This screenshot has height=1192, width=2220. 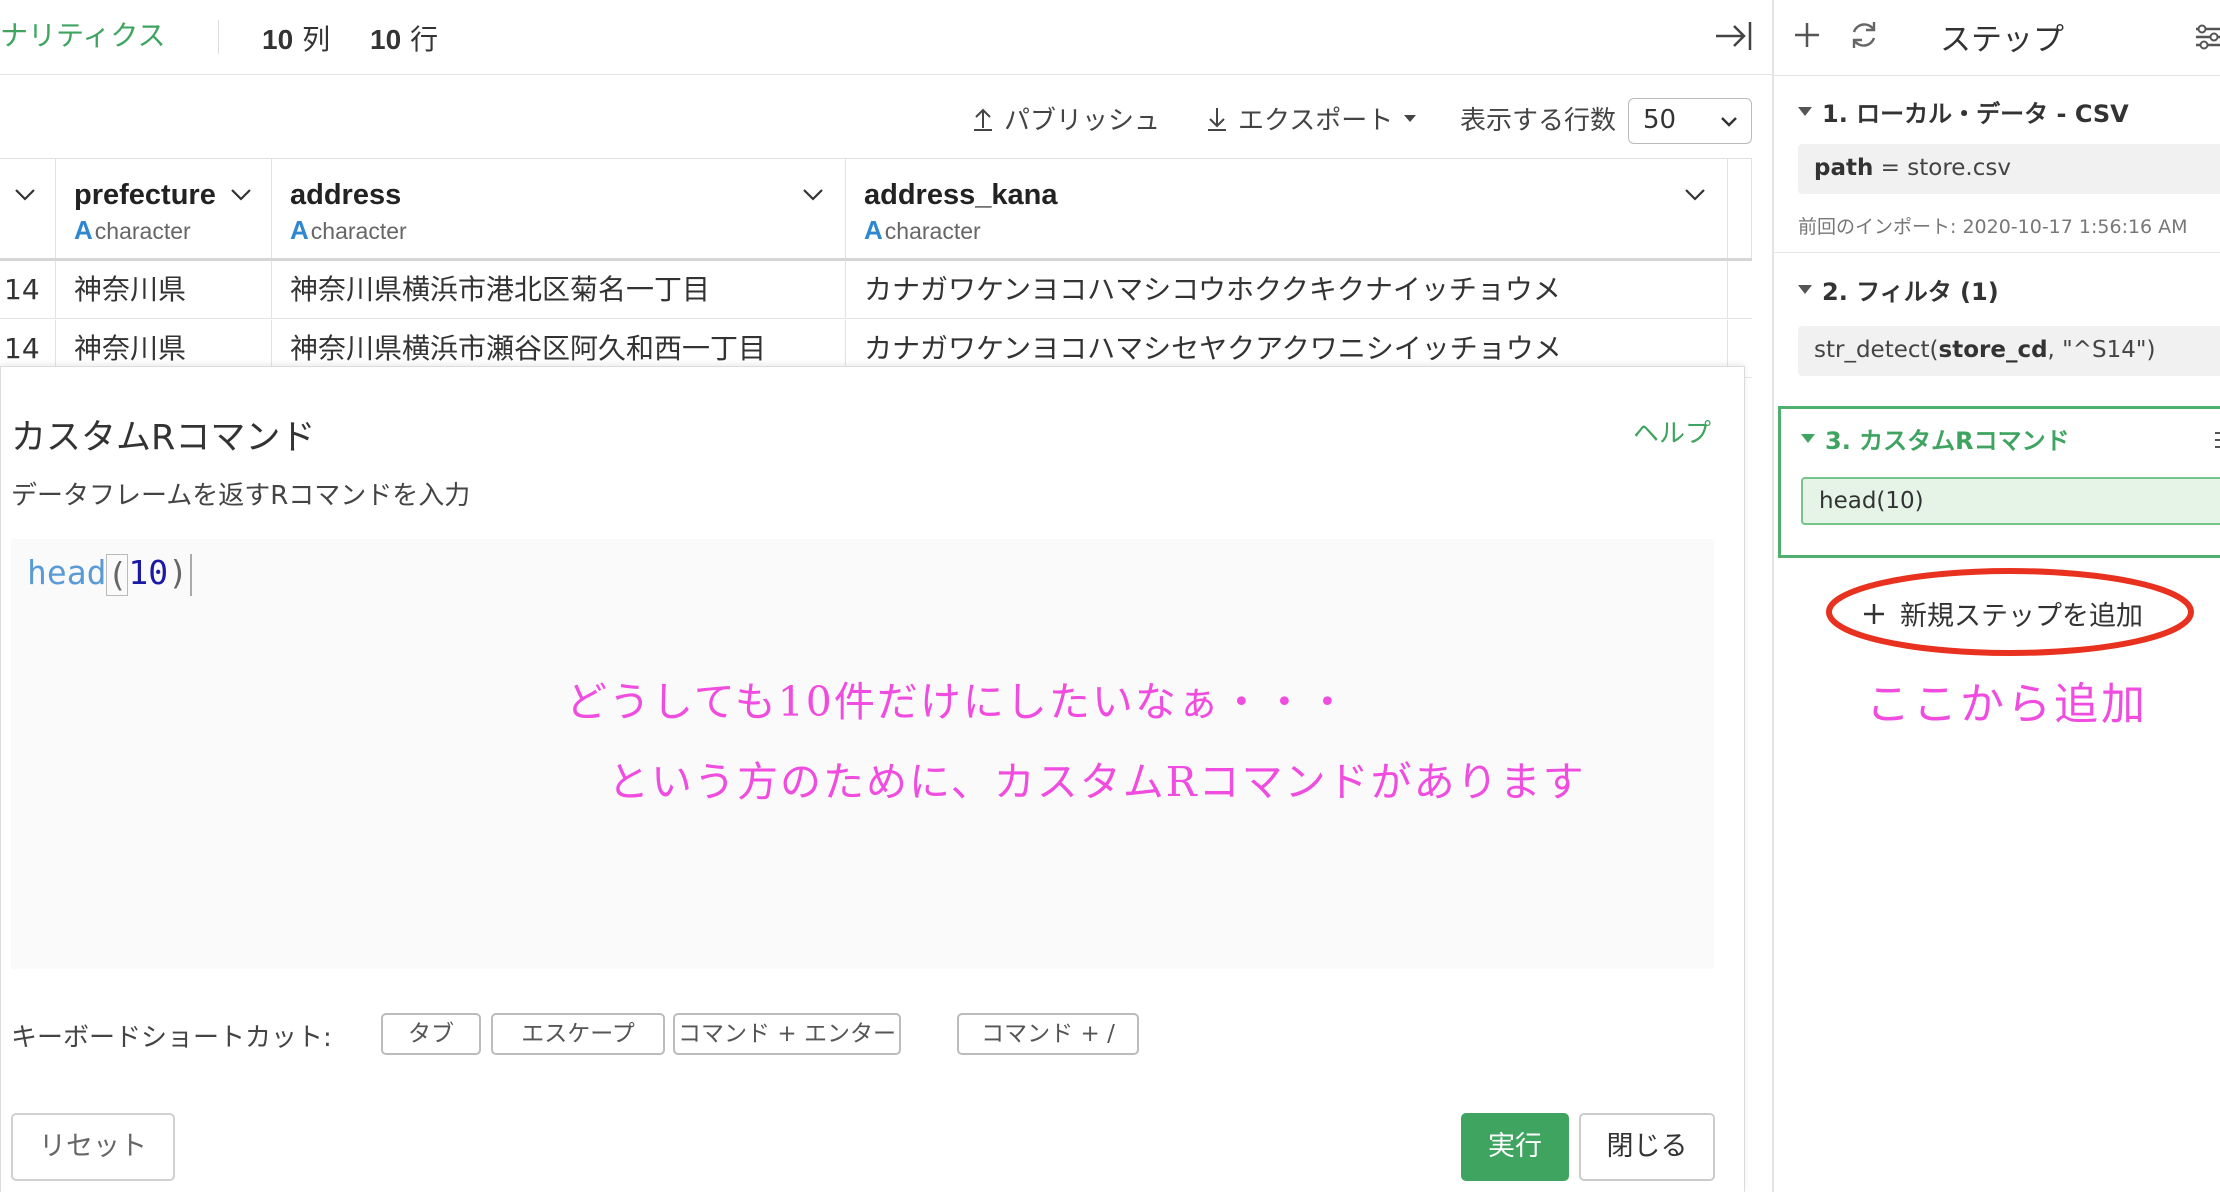 What do you see at coordinates (67, 572) in the screenshot?
I see `code-function: head` at bounding box center [67, 572].